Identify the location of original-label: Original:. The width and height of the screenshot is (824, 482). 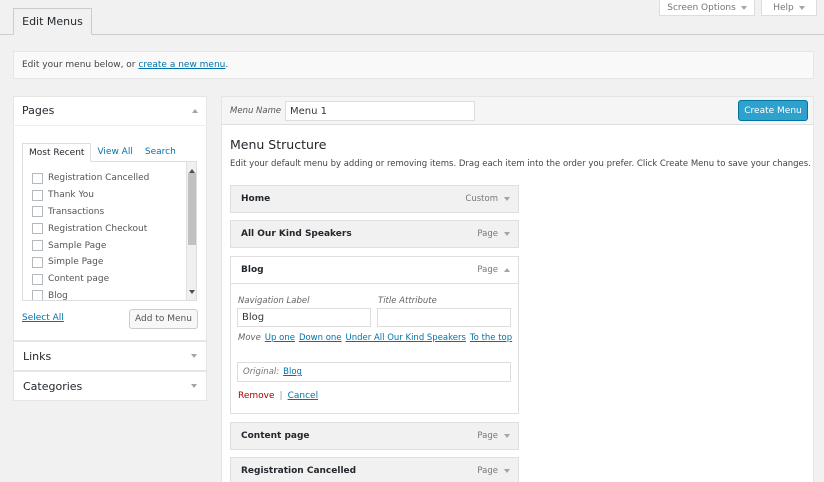
(261, 372).